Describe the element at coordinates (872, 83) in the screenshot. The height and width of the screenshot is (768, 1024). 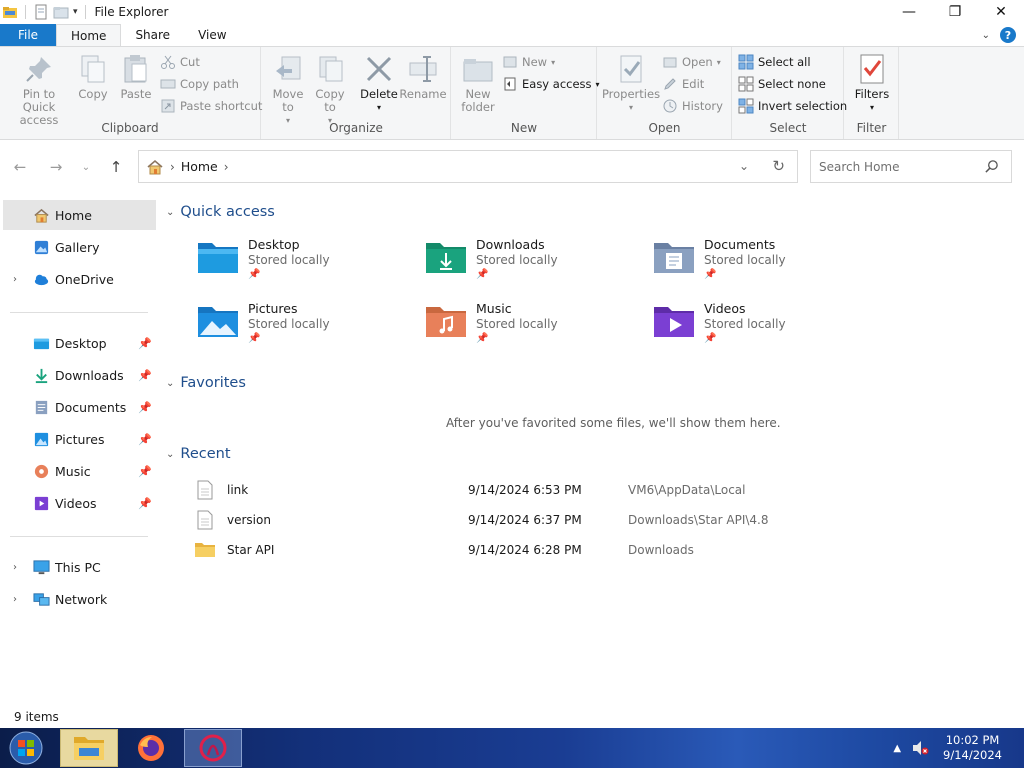
I see `filters-button: Filters ▾` at that location.